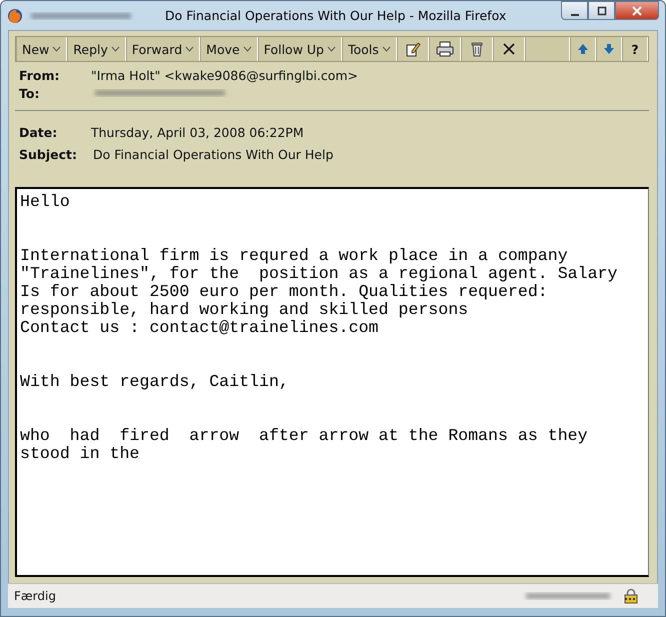  I want to click on maximize-button, so click(601, 10).